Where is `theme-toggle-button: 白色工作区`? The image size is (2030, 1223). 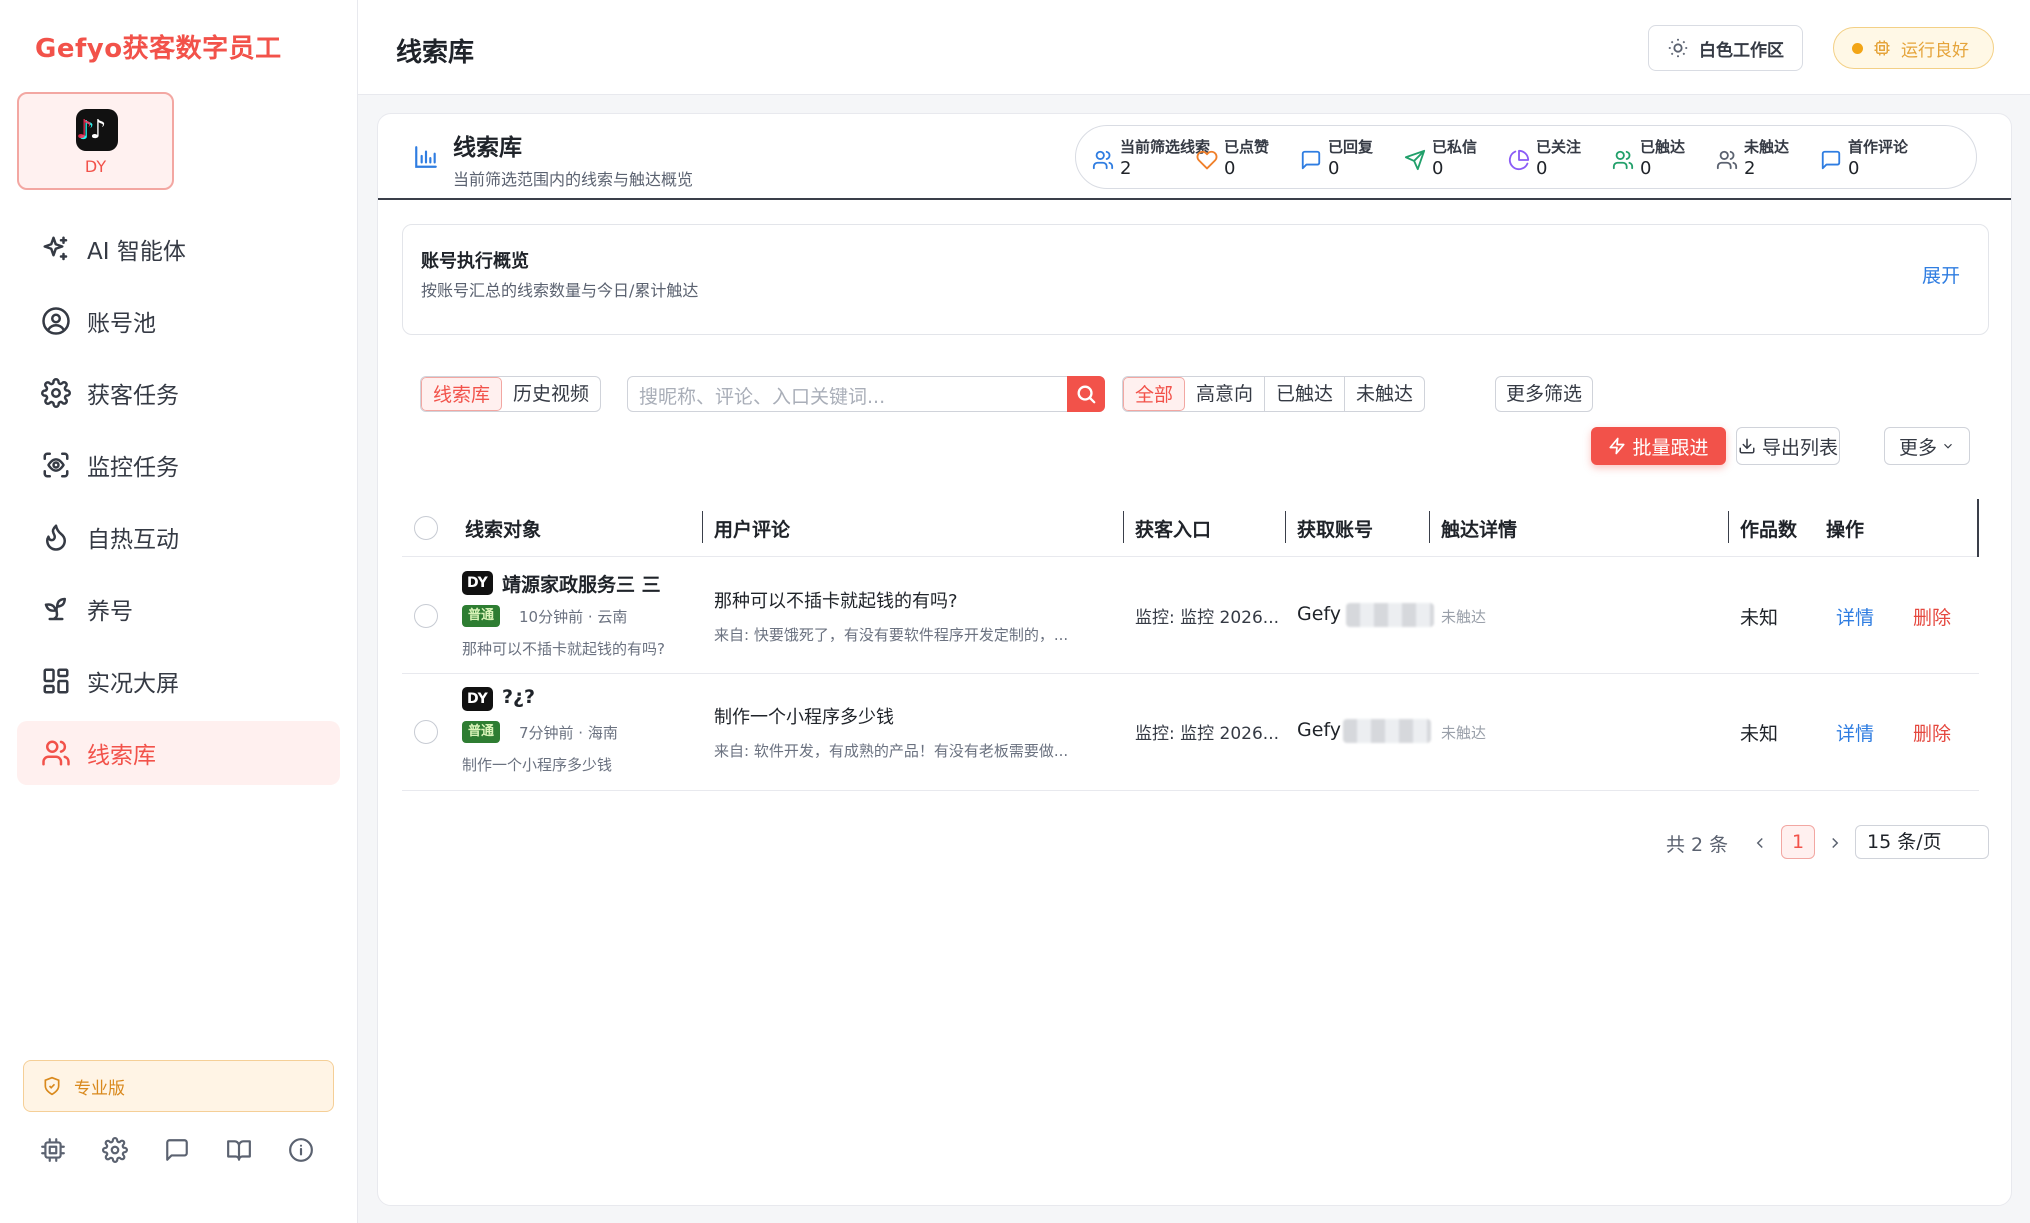 theme-toggle-button: 白色工作区 is located at coordinates (1725, 48).